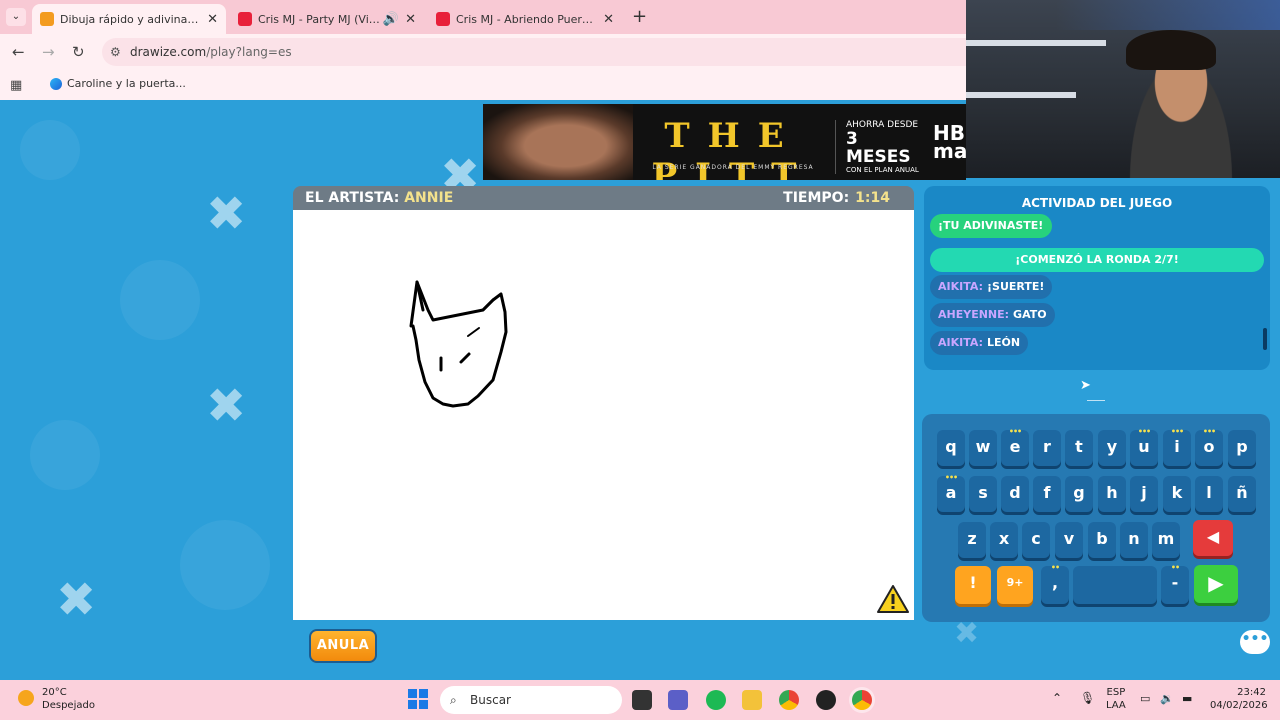 This screenshot has height=720, width=1280. Describe the element at coordinates (862, 700) in the screenshot. I see `chrome-profile-icon` at that location.